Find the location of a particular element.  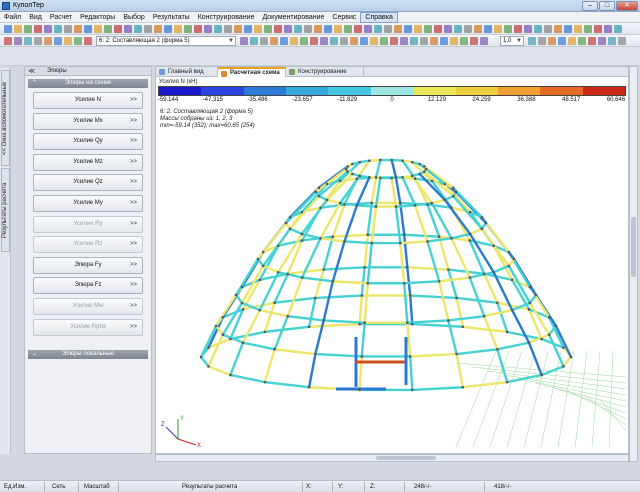

close-button: ✕ is located at coordinates (627, 6).